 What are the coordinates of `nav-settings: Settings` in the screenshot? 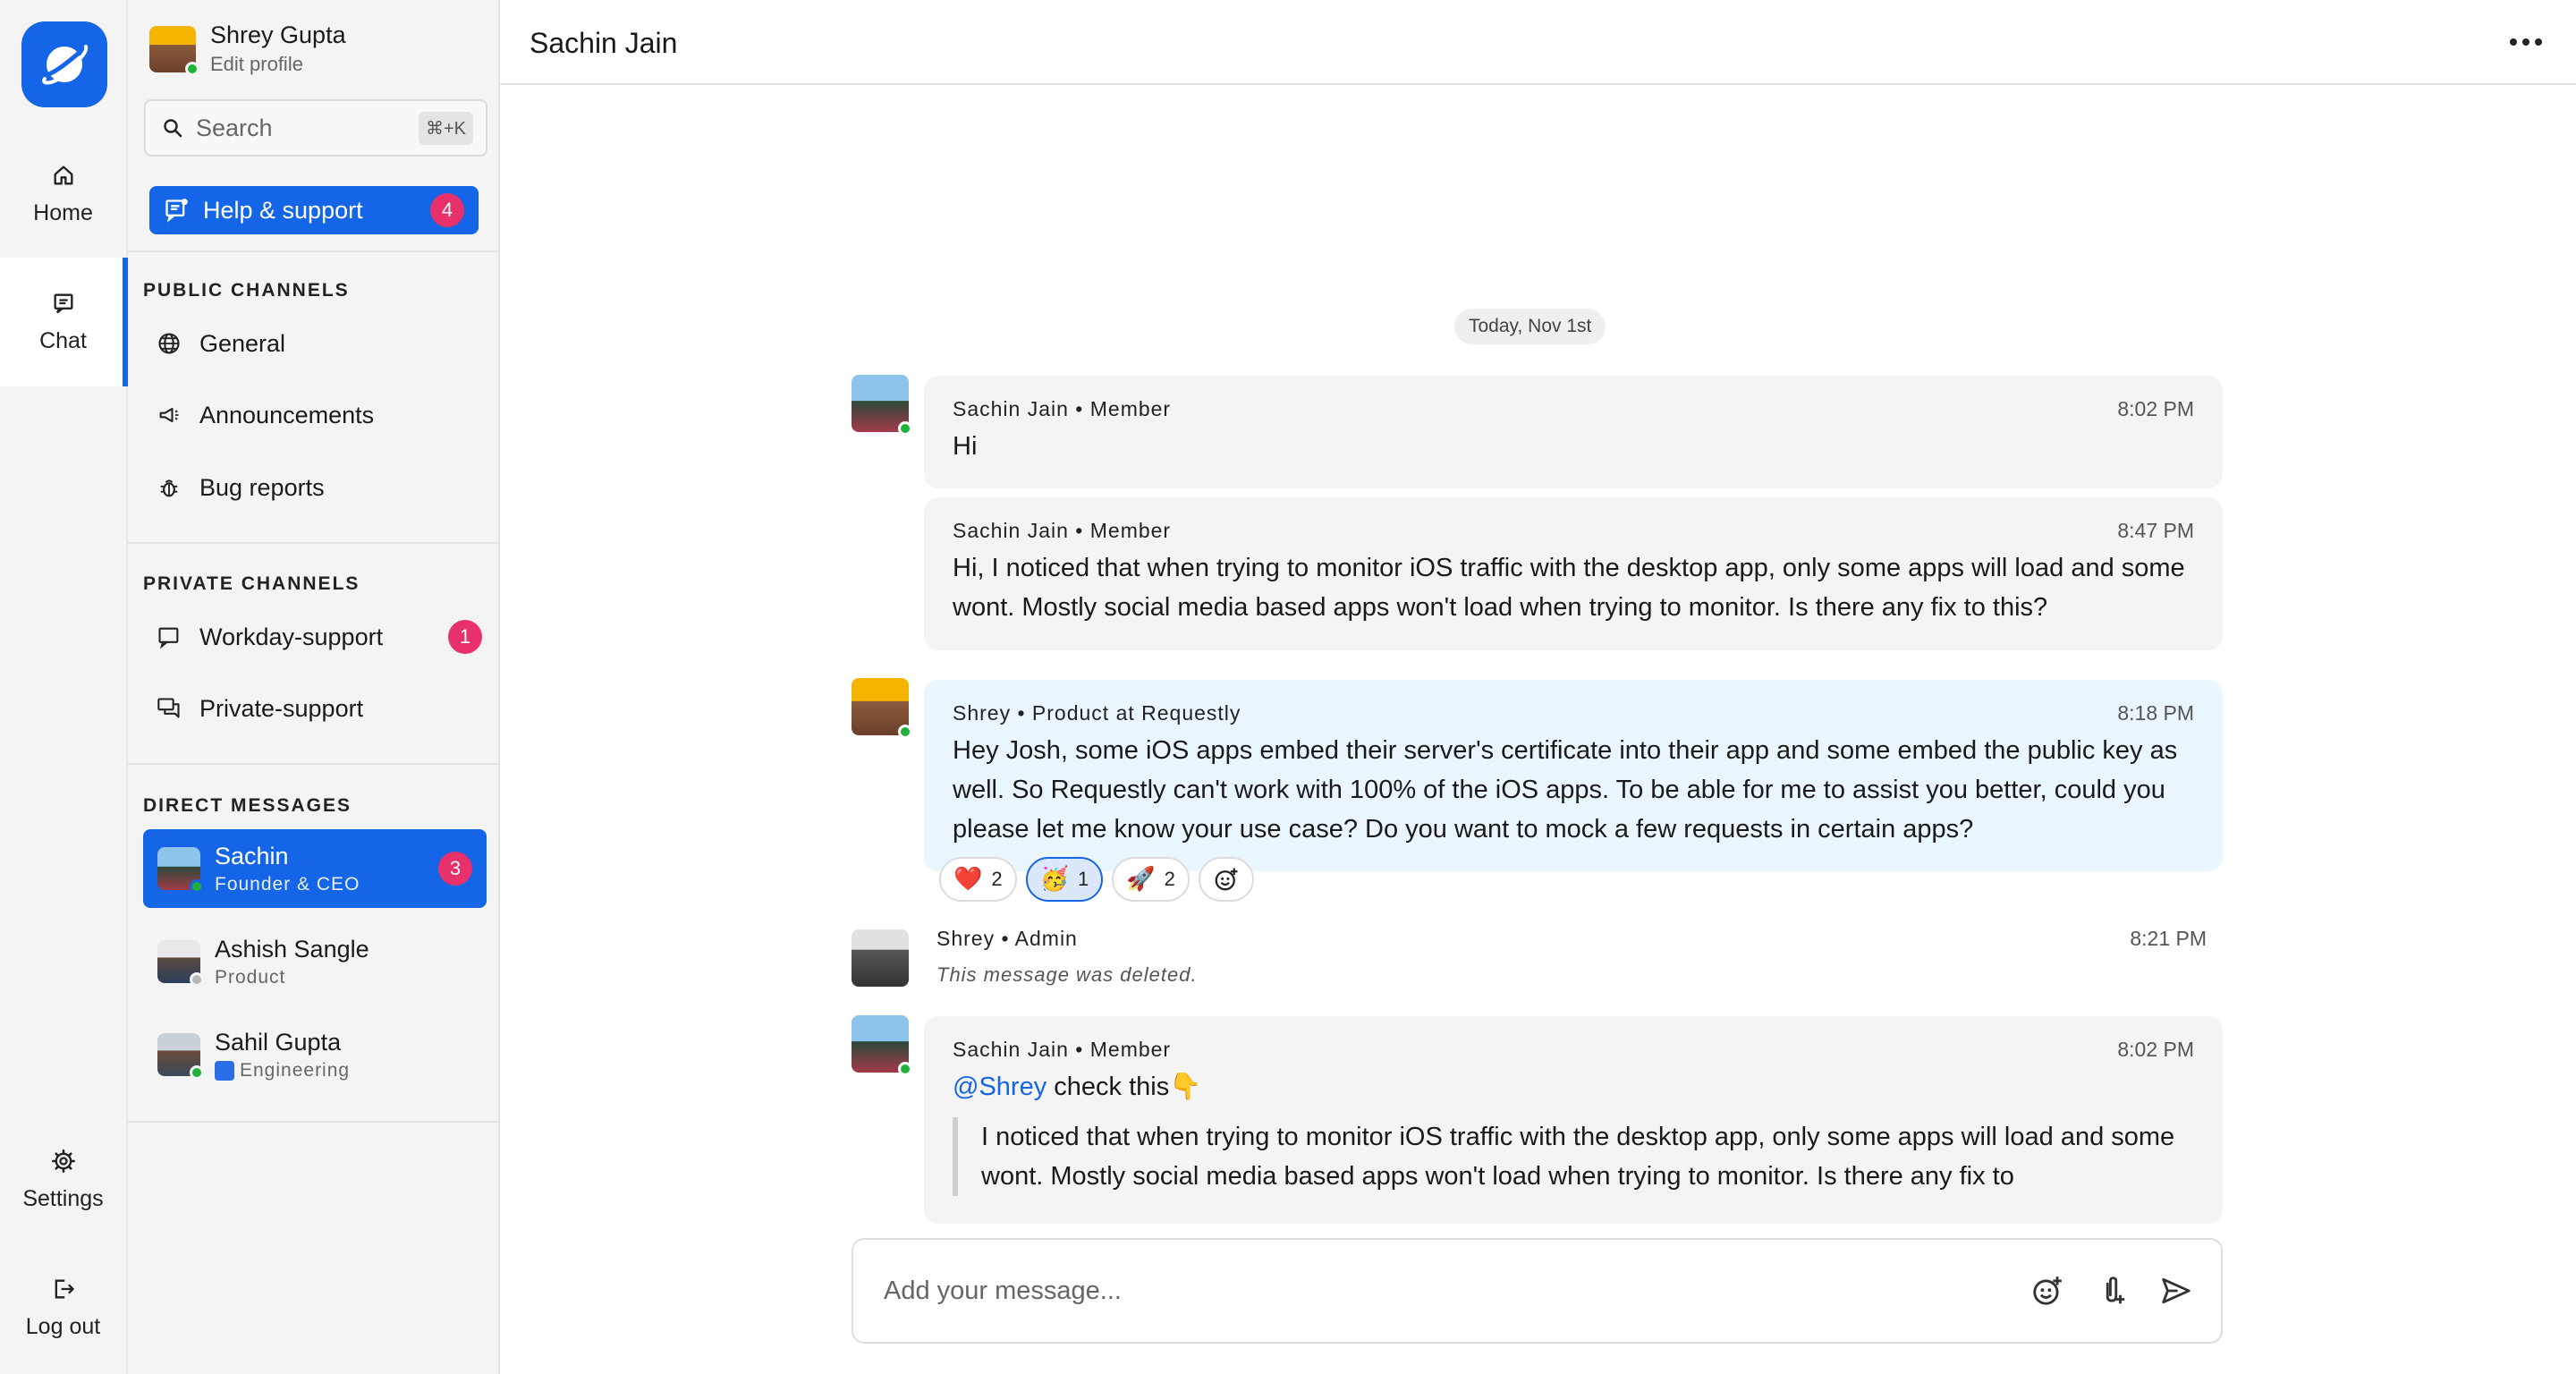 It's located at (63, 1179).